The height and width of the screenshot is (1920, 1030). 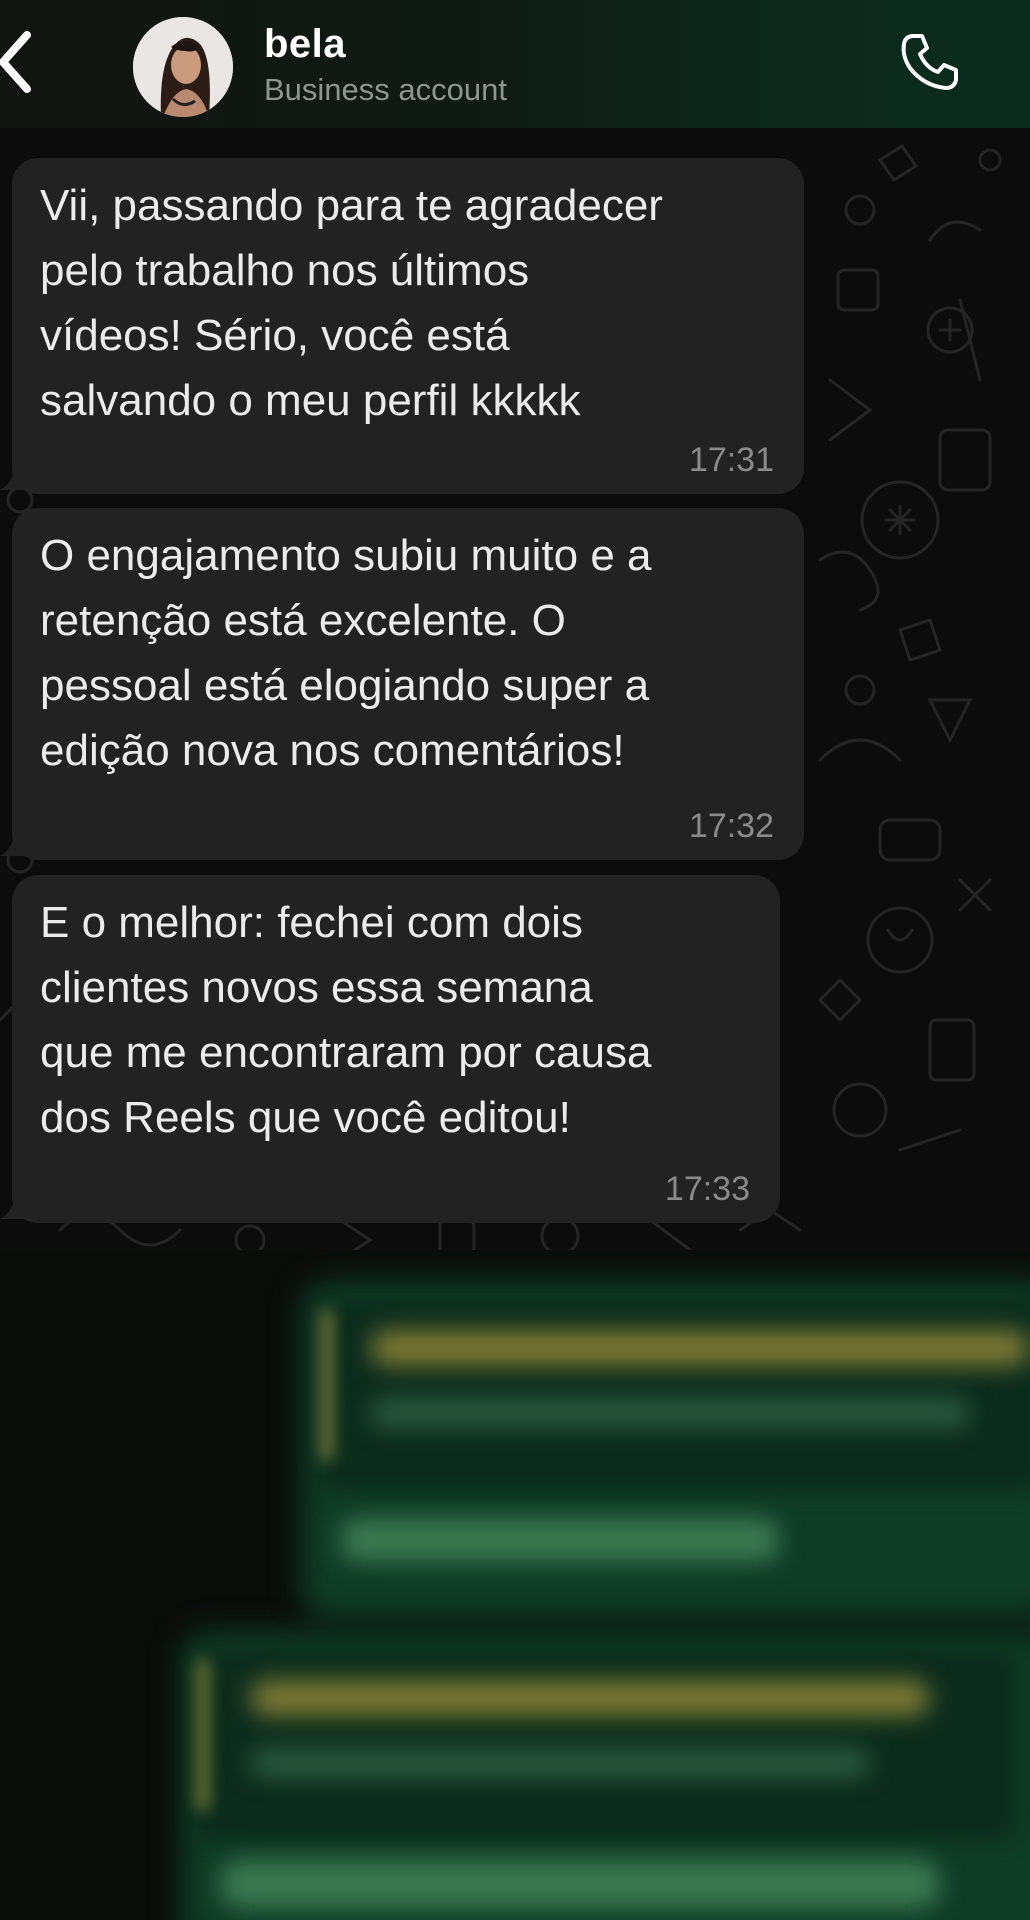 I want to click on chat-header: bela Business account, so click(x=515, y=64).